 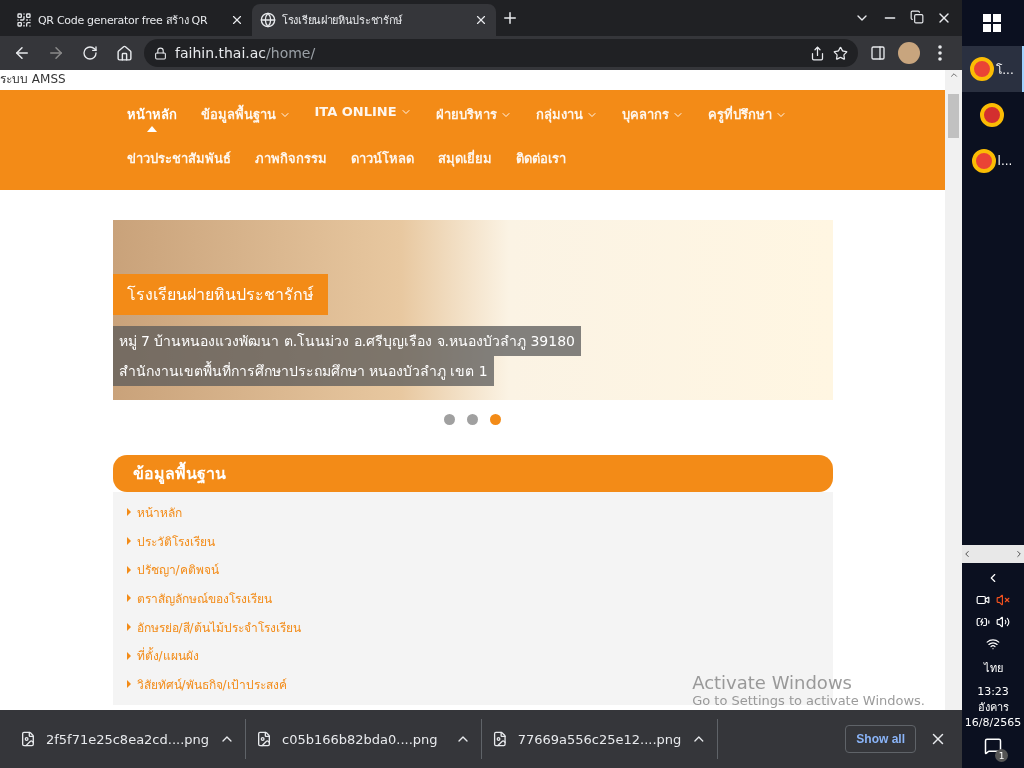 I want to click on slide-title: โรงเรียนฝายหินประชารักษ์, so click(x=220, y=294).